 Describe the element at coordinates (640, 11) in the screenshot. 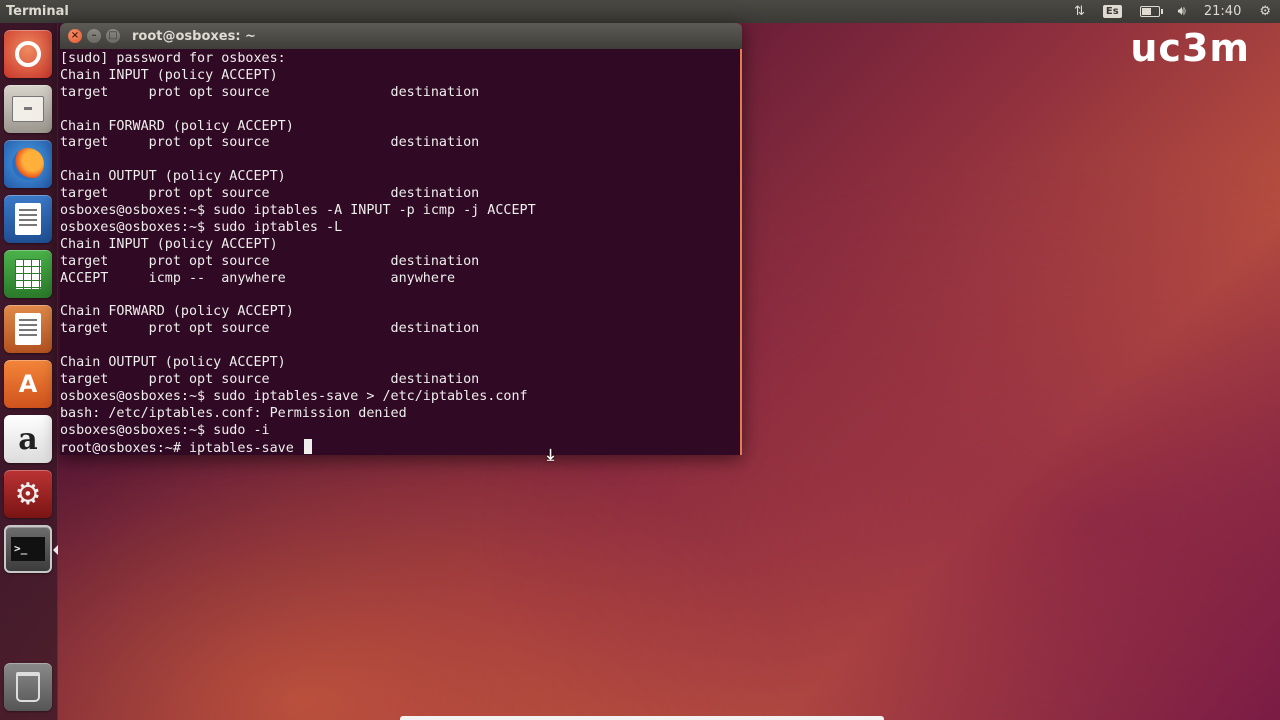

I see `top-panel: Terminal ⇅ Es 🔊︎ 21:40 ⚙` at that location.